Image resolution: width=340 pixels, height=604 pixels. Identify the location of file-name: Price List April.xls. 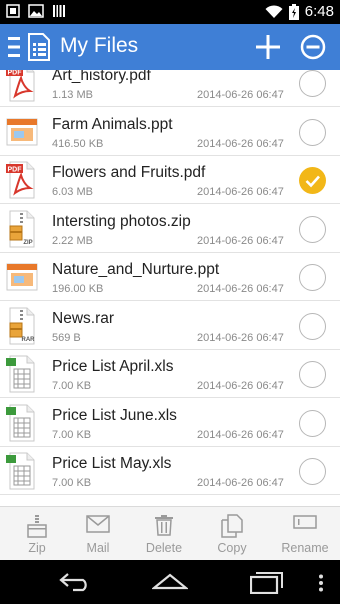
(113, 366).